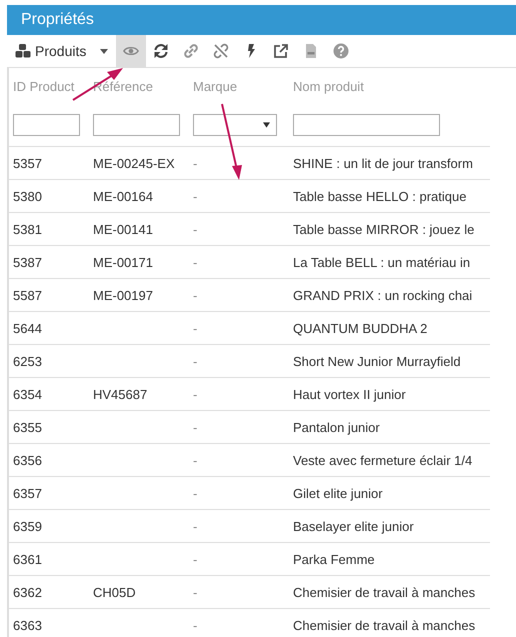 The width and height of the screenshot is (516, 637). What do you see at coordinates (27, 163) in the screenshot?
I see `table-cell: 5357` at bounding box center [27, 163].